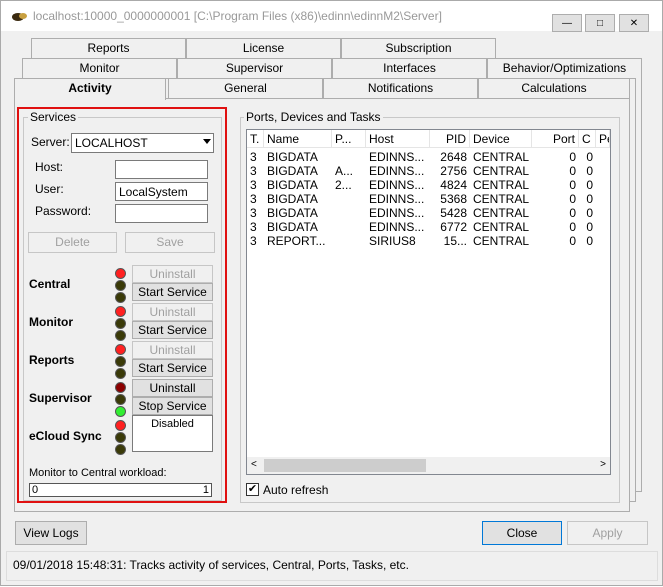 This screenshot has width=663, height=587. What do you see at coordinates (49, 189) in the screenshot?
I see `user-label: User:` at bounding box center [49, 189].